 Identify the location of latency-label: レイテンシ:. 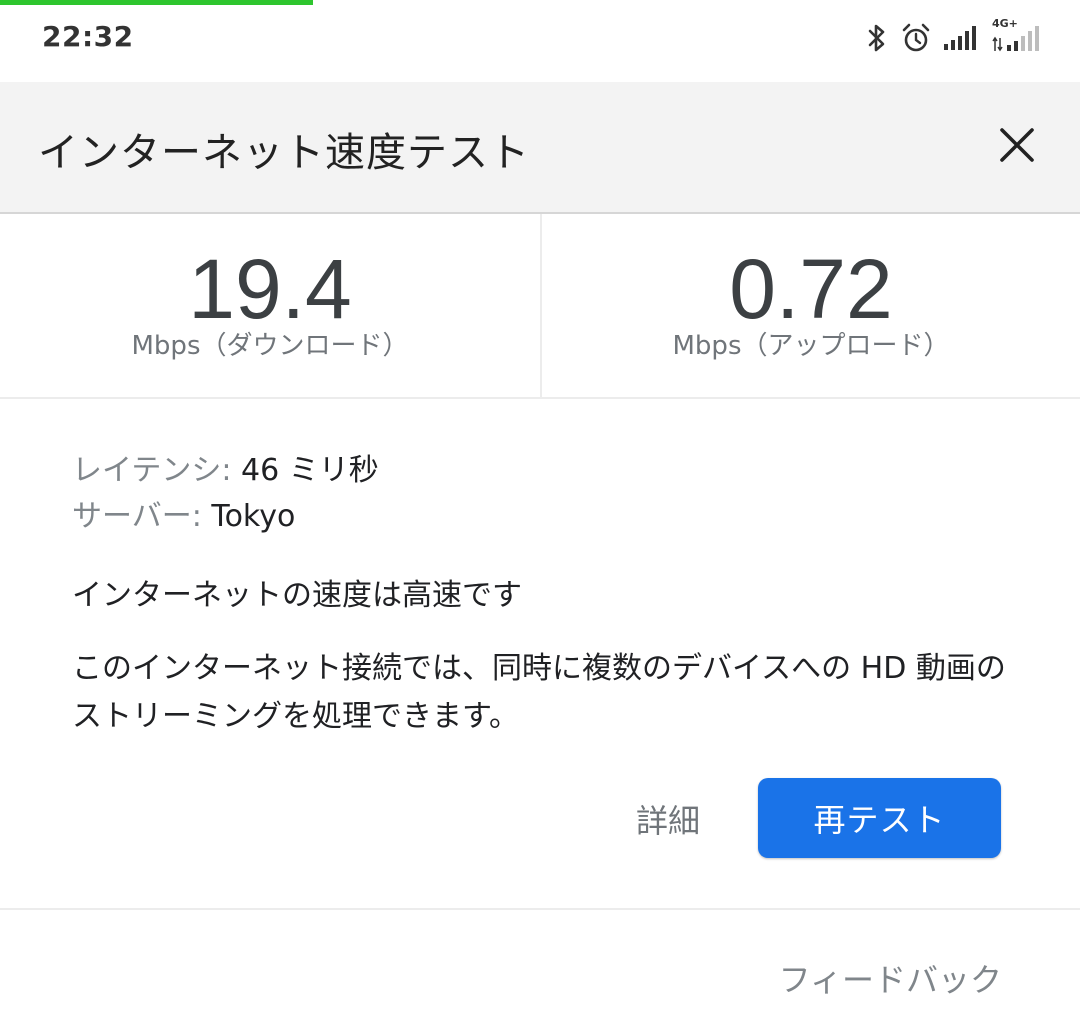
(152, 470).